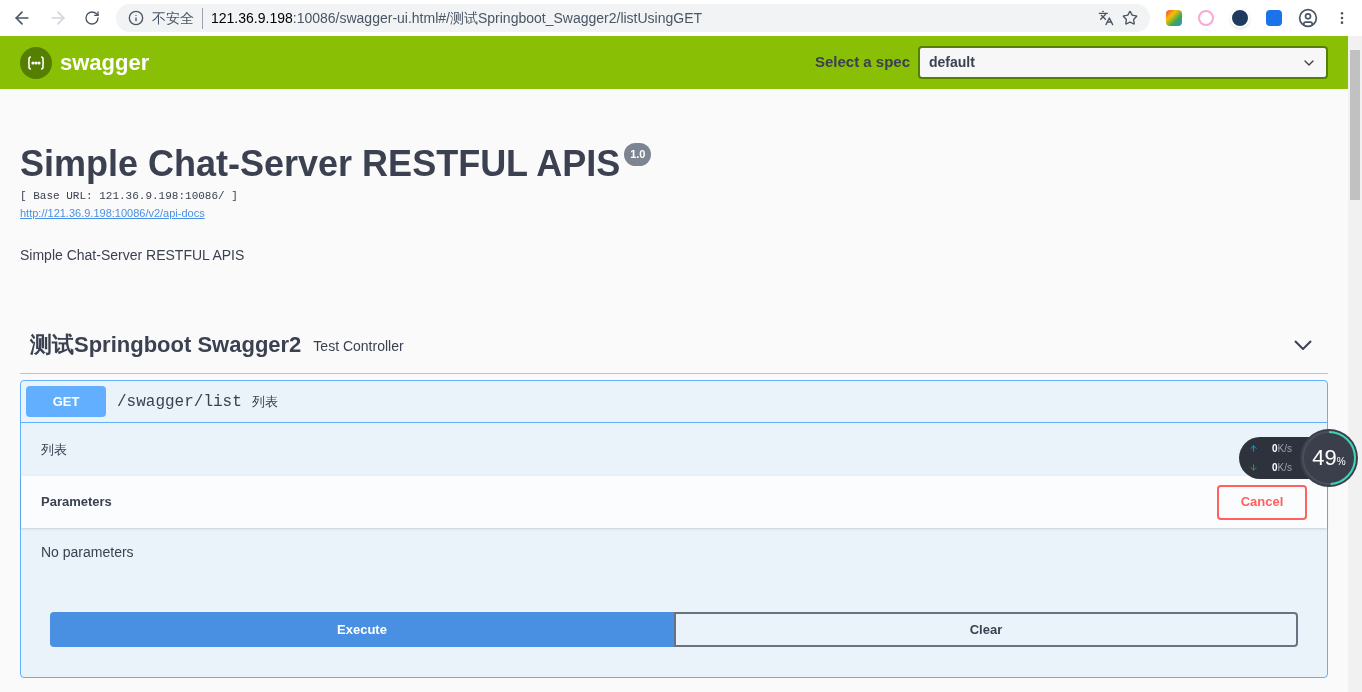 The width and height of the screenshot is (1362, 692). I want to click on logo-text: swagger, so click(105, 63).